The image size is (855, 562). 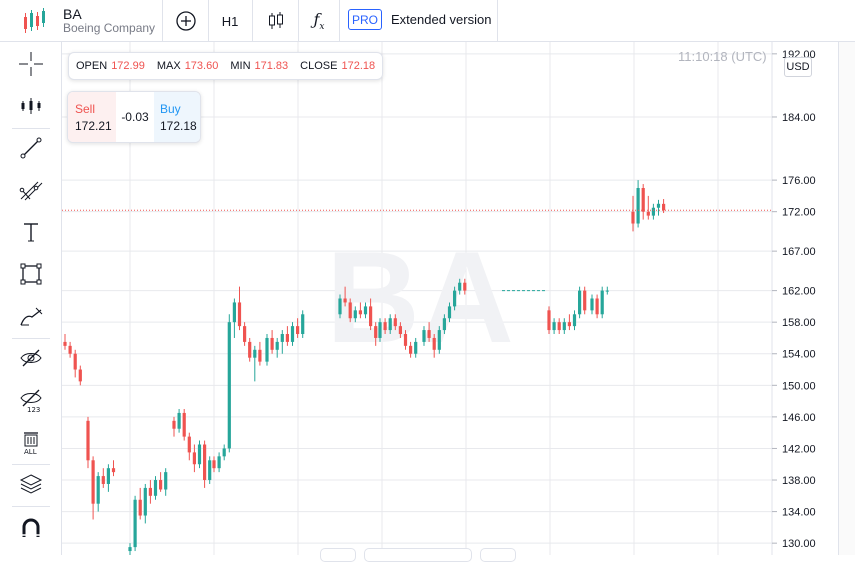 What do you see at coordinates (31, 528) in the screenshot?
I see `magnet-tool` at bounding box center [31, 528].